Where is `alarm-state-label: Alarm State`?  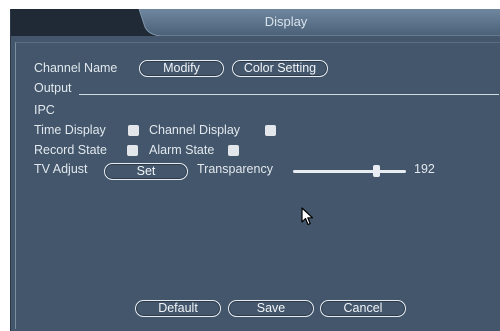
alarm-state-label: Alarm State is located at coordinates (182, 150).